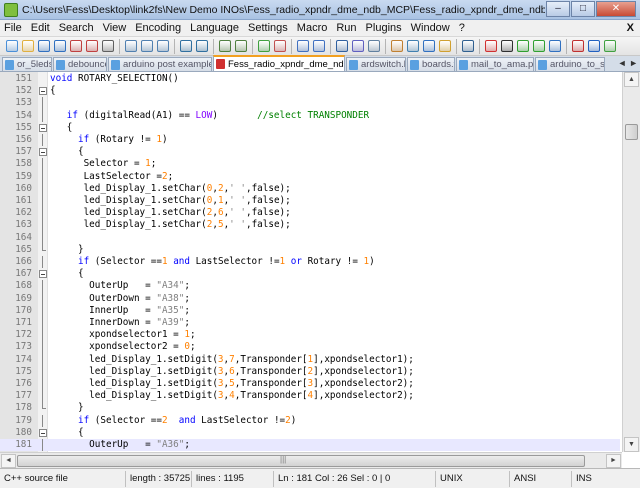 The height and width of the screenshot is (488, 640). Describe the element at coordinates (357, 46) in the screenshot. I see `show-all-chars-icon` at that location.